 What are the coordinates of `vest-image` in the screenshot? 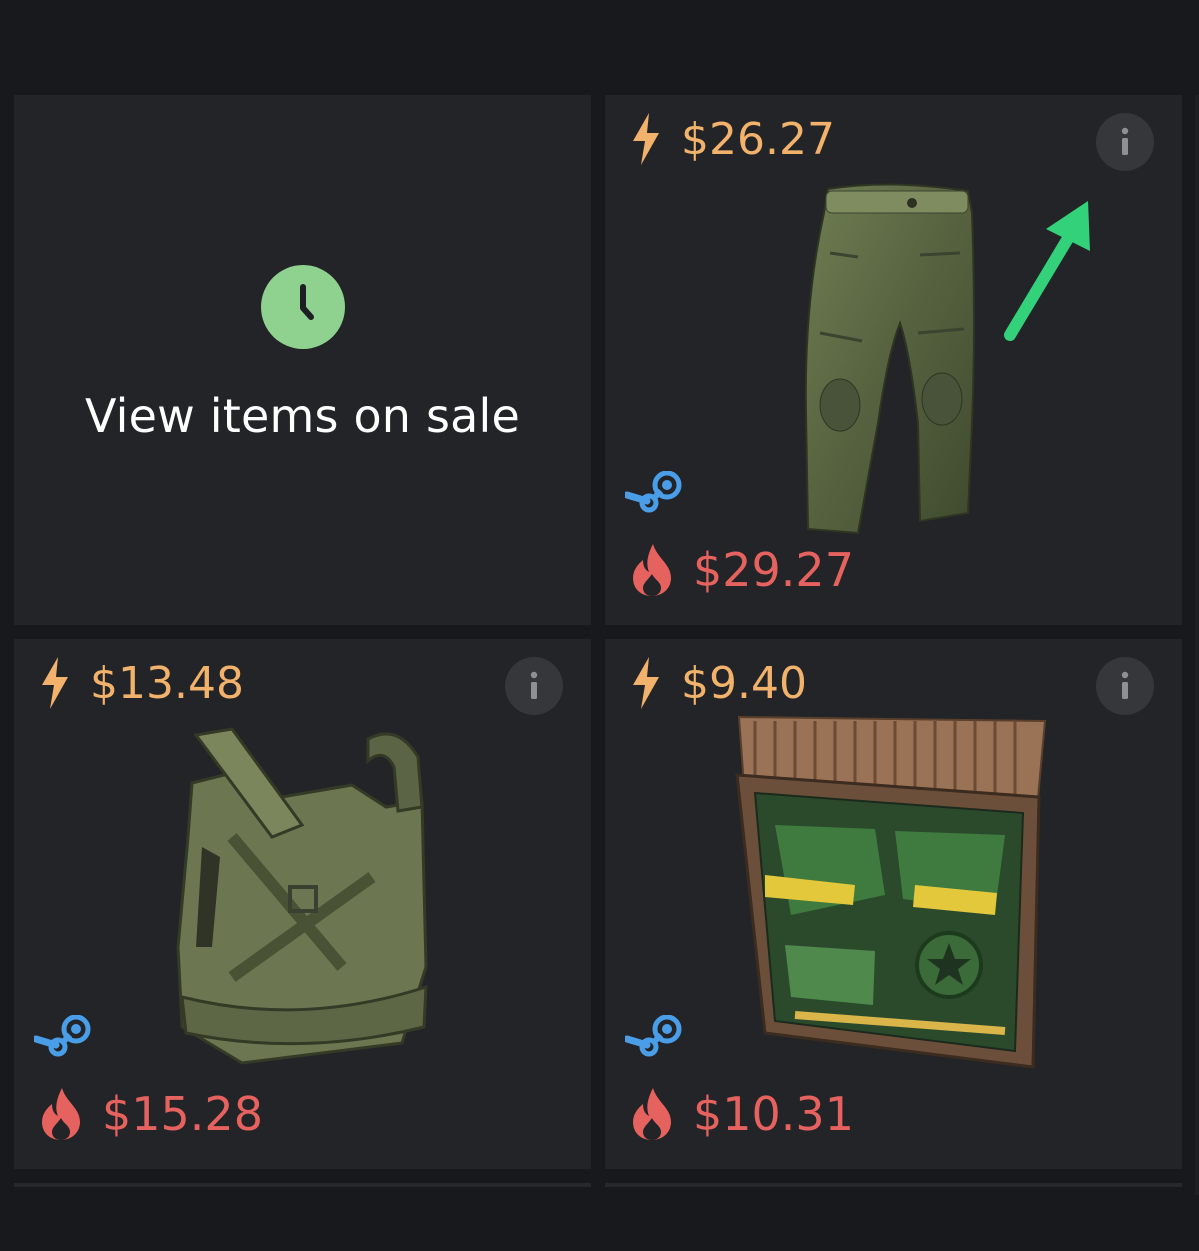 It's located at (302, 896).